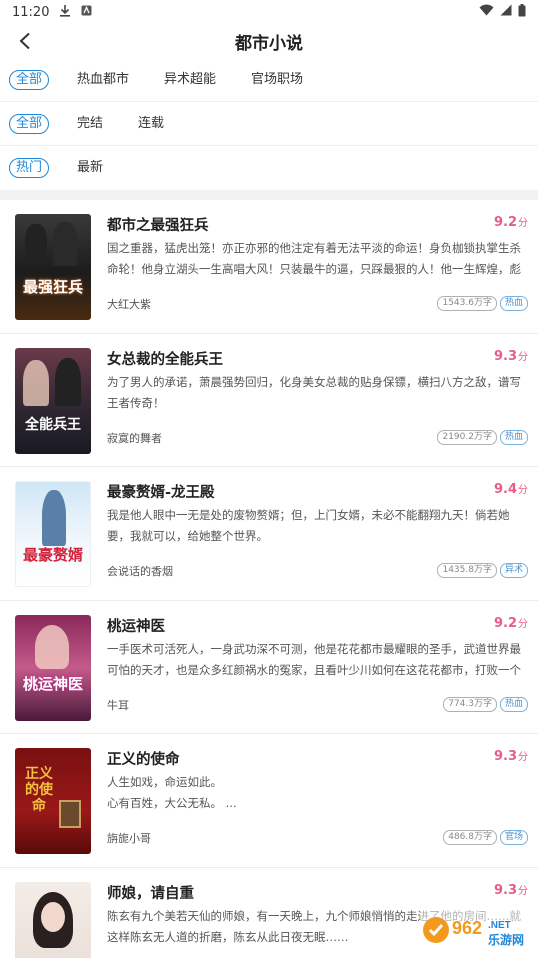 The height and width of the screenshot is (958, 538). Describe the element at coordinates (129, 838) in the screenshot. I see `book-author: 旃旎小哥` at that location.